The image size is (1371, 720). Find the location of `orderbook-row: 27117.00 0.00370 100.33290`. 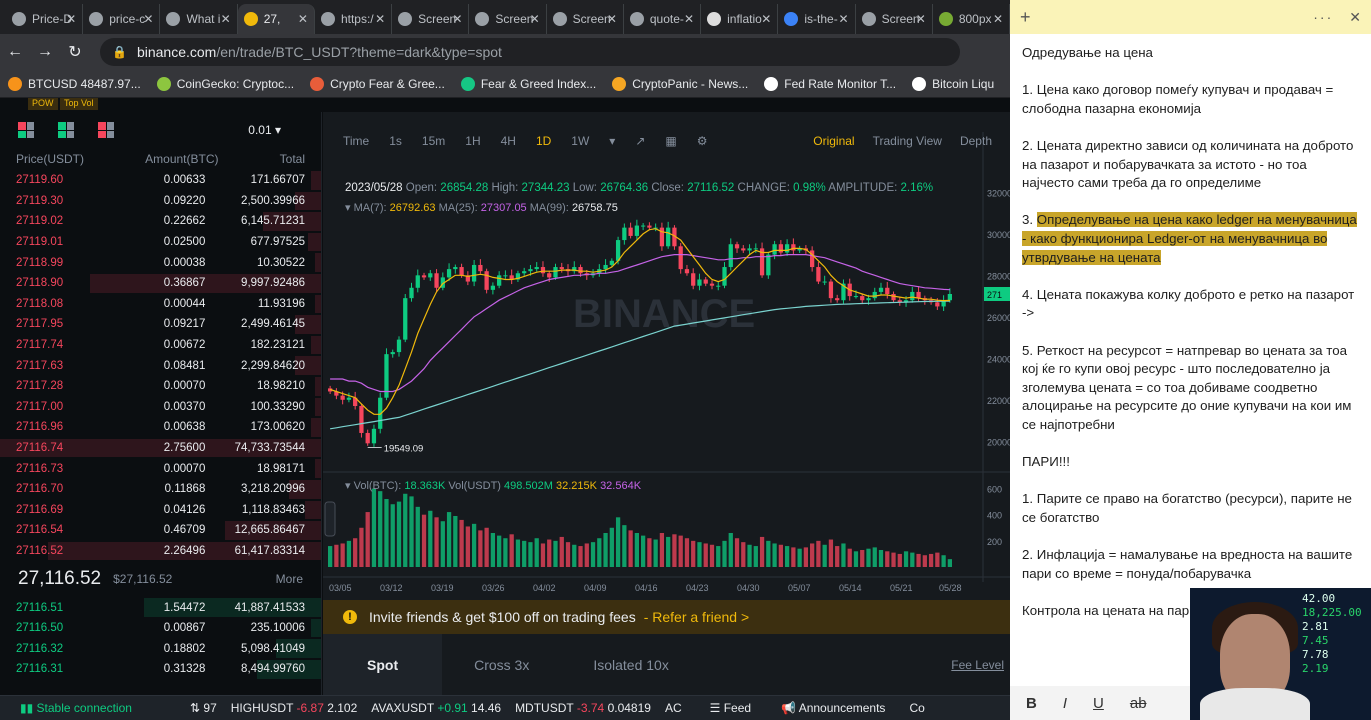

orderbook-row: 27117.00 0.00370 100.33290 is located at coordinates (160, 407).